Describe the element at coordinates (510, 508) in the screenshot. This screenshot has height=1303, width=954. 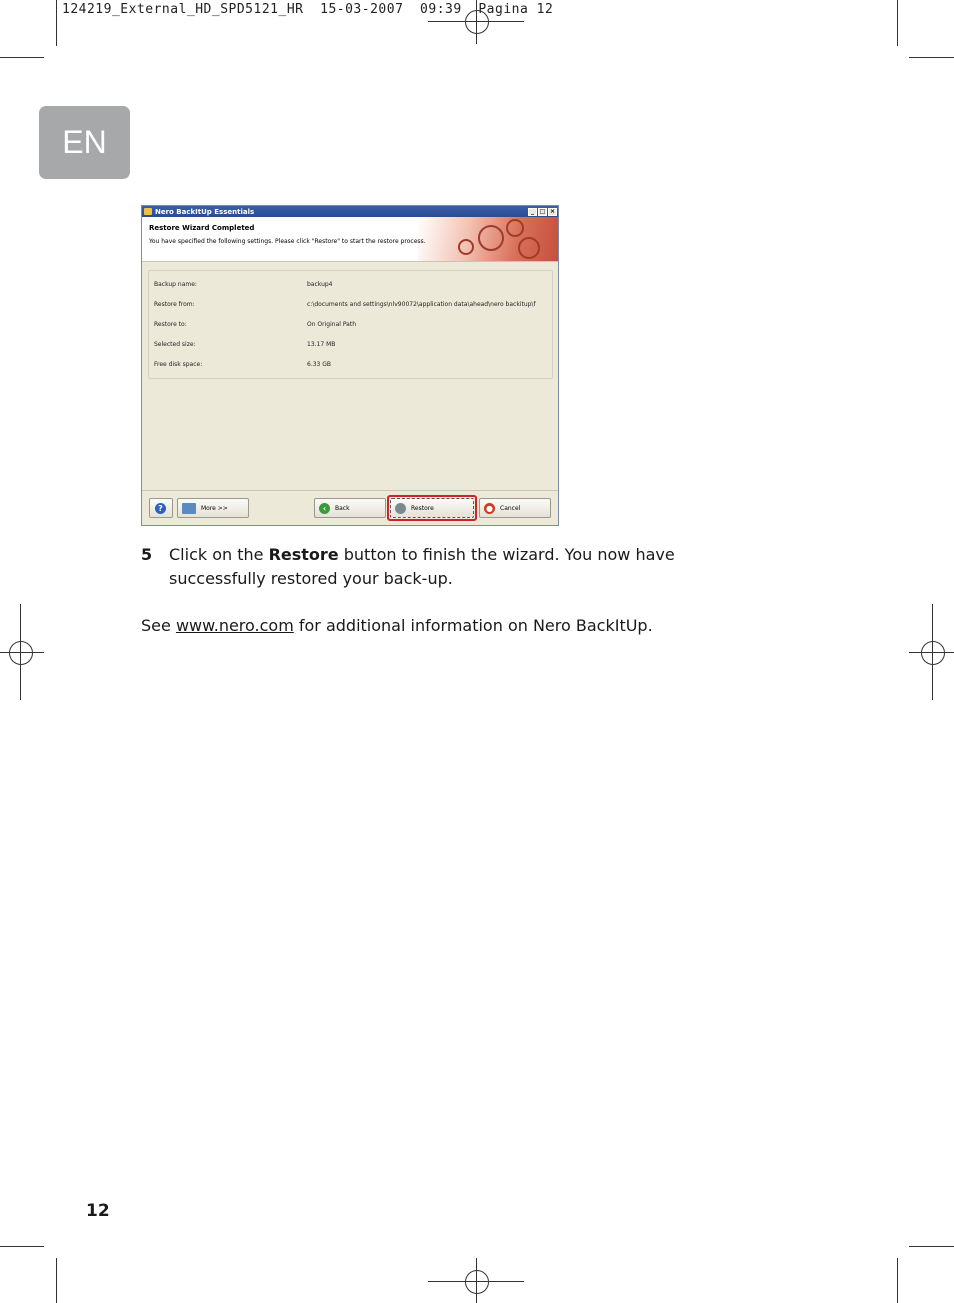
I see `cancel-button-label: Cancel` at that location.